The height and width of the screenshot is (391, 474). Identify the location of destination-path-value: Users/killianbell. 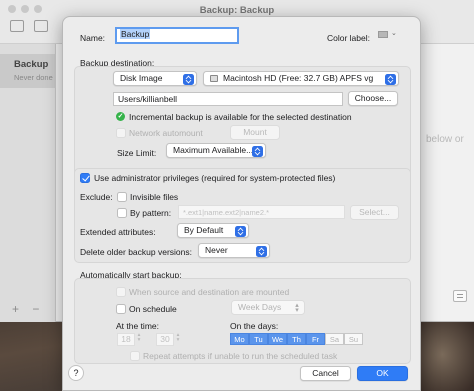
(148, 99).